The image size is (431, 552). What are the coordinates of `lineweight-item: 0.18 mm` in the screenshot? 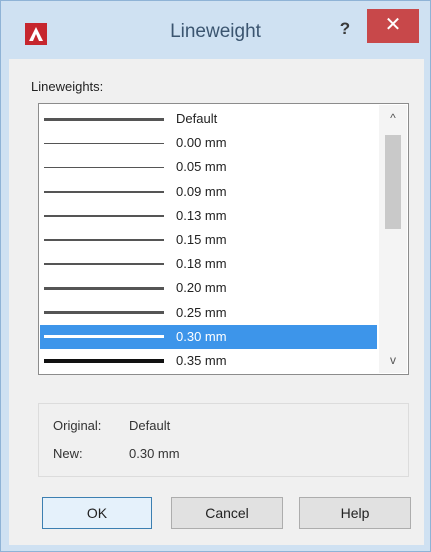 It's located at (208, 264).